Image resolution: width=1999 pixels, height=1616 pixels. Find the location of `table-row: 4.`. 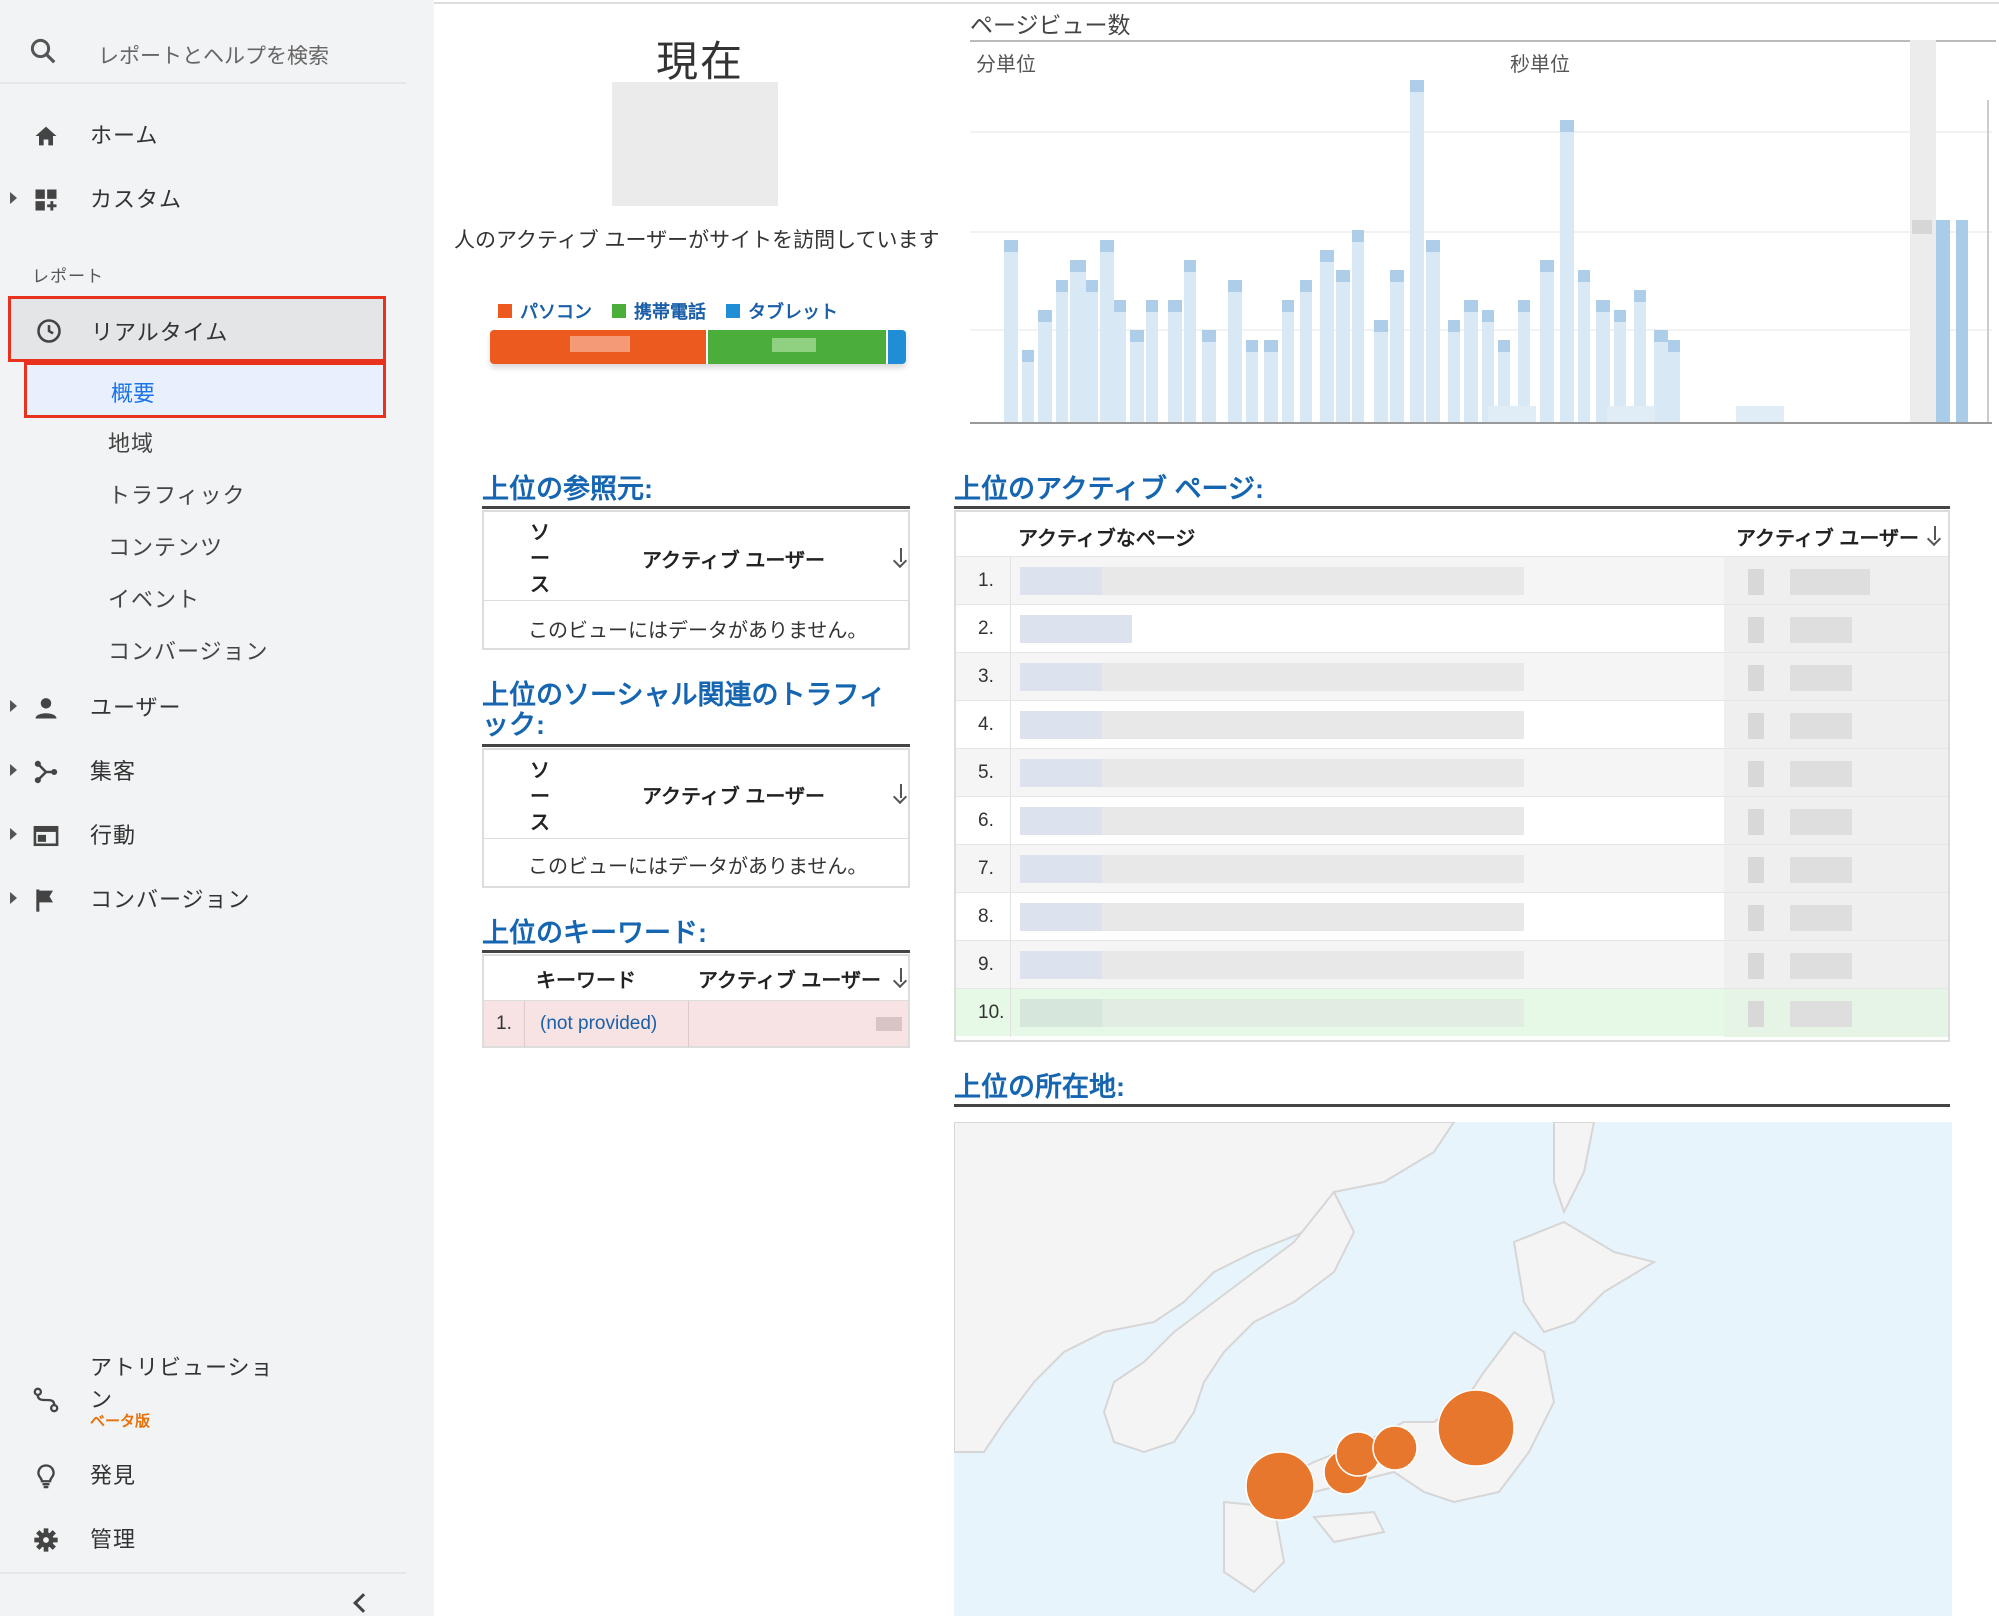

table-row: 4. is located at coordinates (1452, 724).